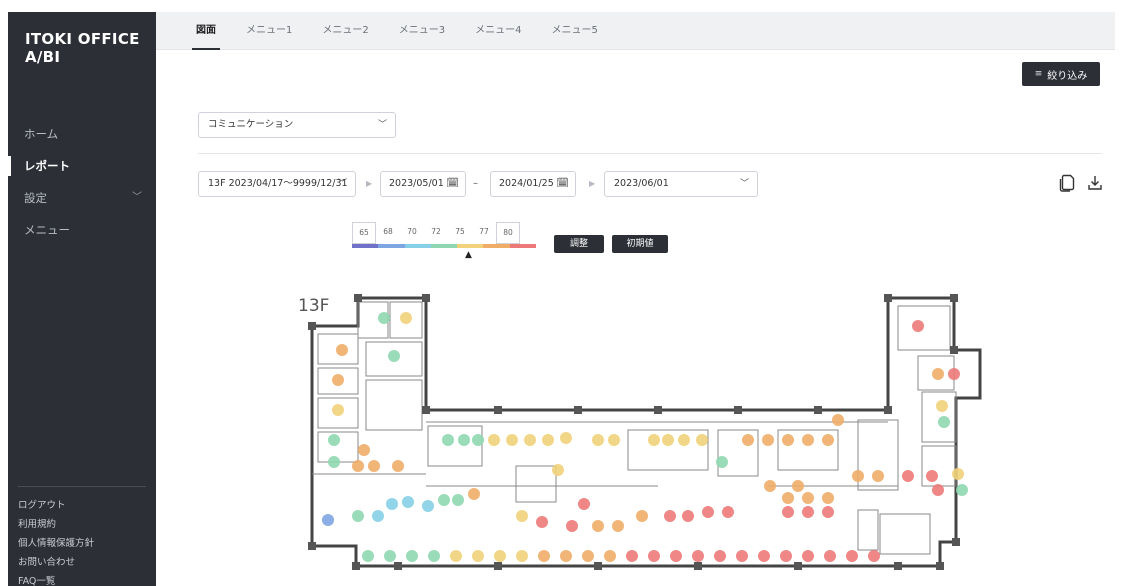 This screenshot has height=586, width=1131. What do you see at coordinates (484, 231) in the screenshot?
I see `scale-label: 77` at bounding box center [484, 231].